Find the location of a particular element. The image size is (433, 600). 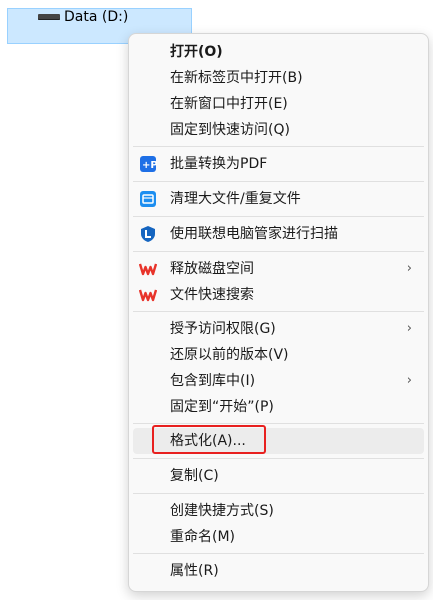

menu-item-label: 固定到快速访问(Q) is located at coordinates (230, 130).